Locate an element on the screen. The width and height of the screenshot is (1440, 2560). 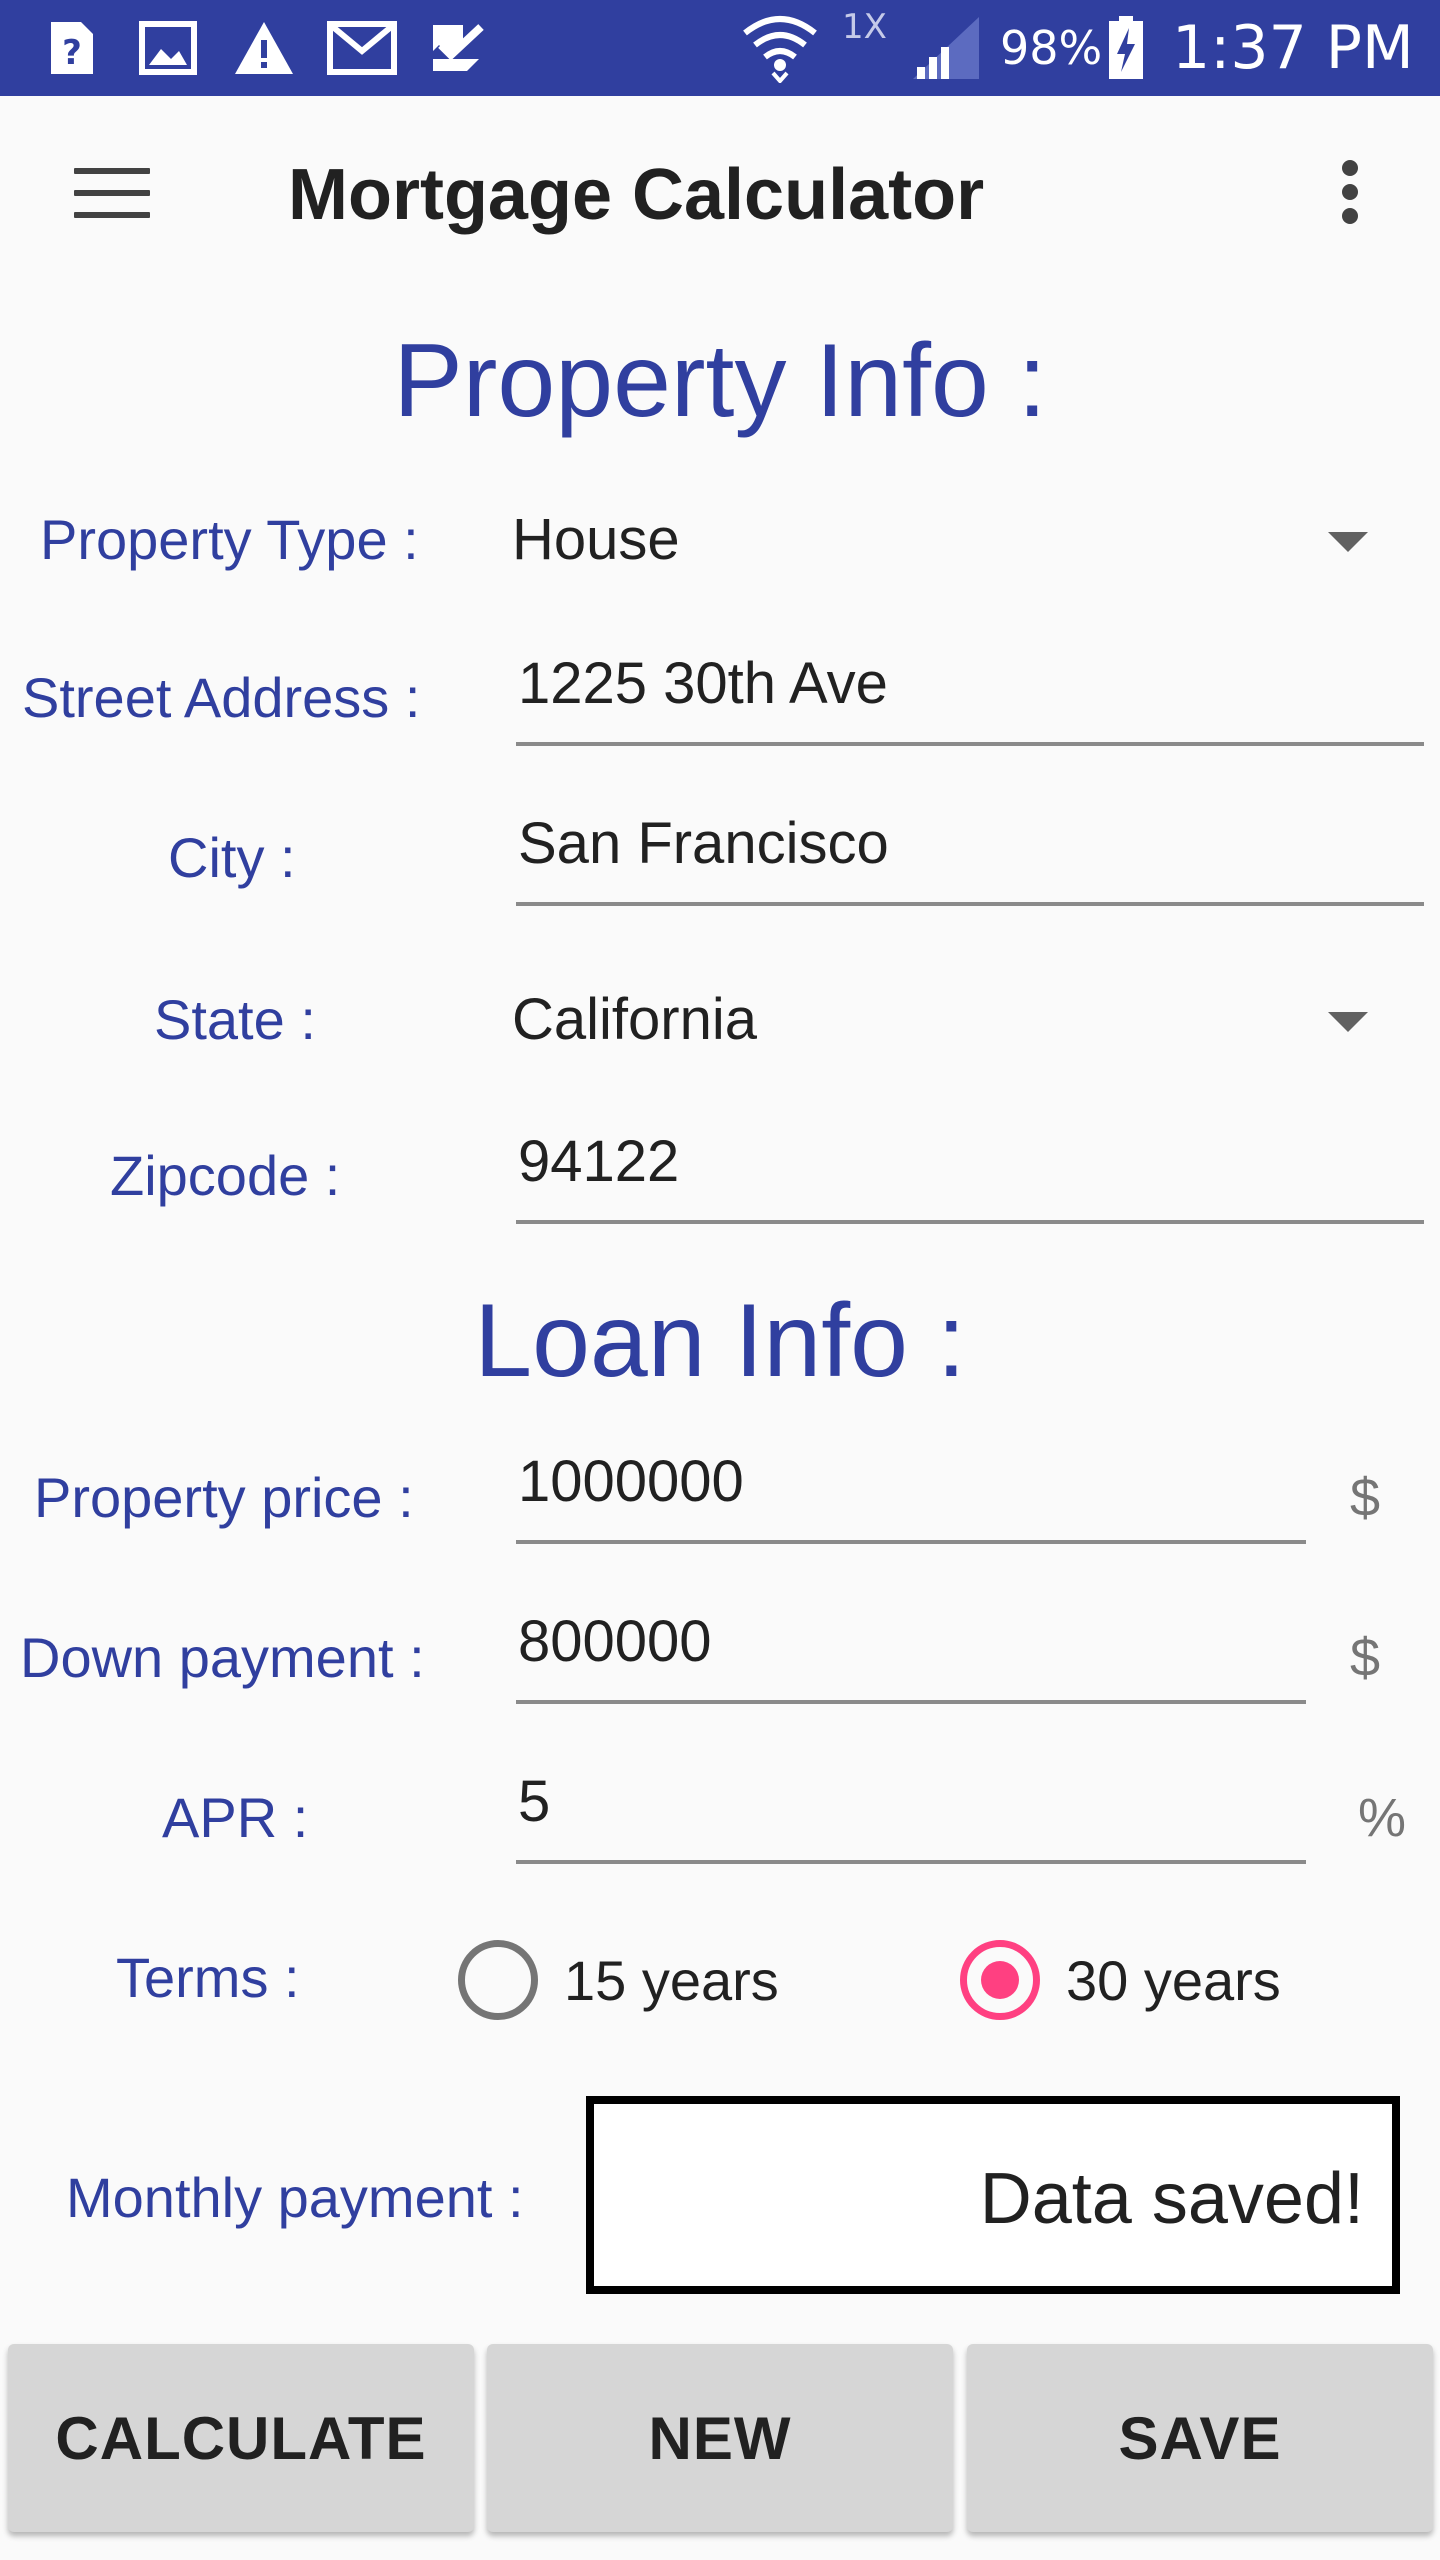
battery-percent: 98% is located at coordinates (1051, 48).